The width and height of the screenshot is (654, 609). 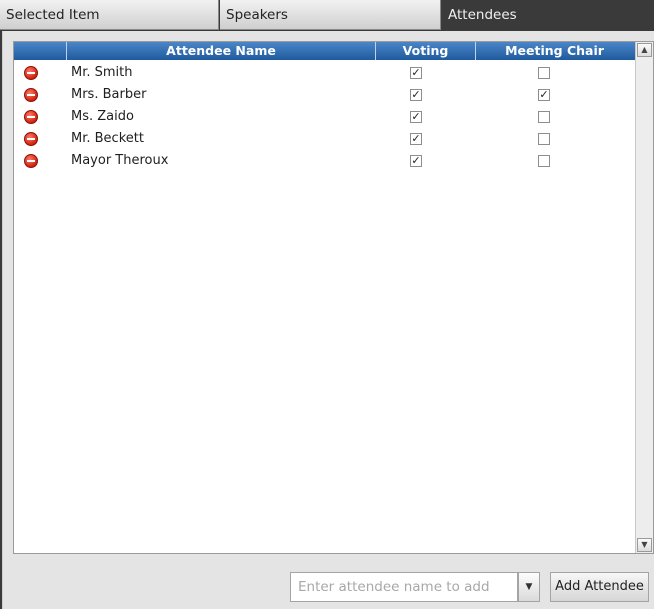 I want to click on table-row: Ms. Zaido ✓, so click(x=324, y=117).